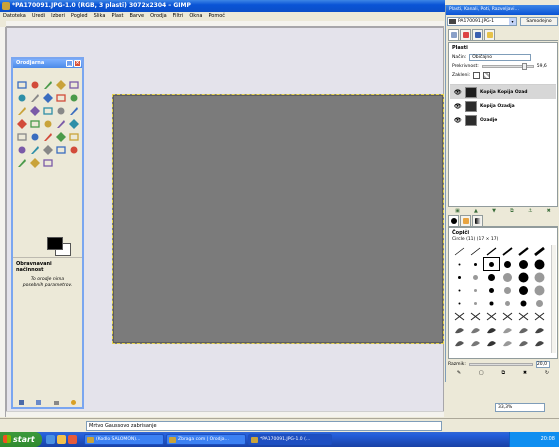  Describe the element at coordinates (500, 364) in the screenshot. I see `spacing-slider` at that location.